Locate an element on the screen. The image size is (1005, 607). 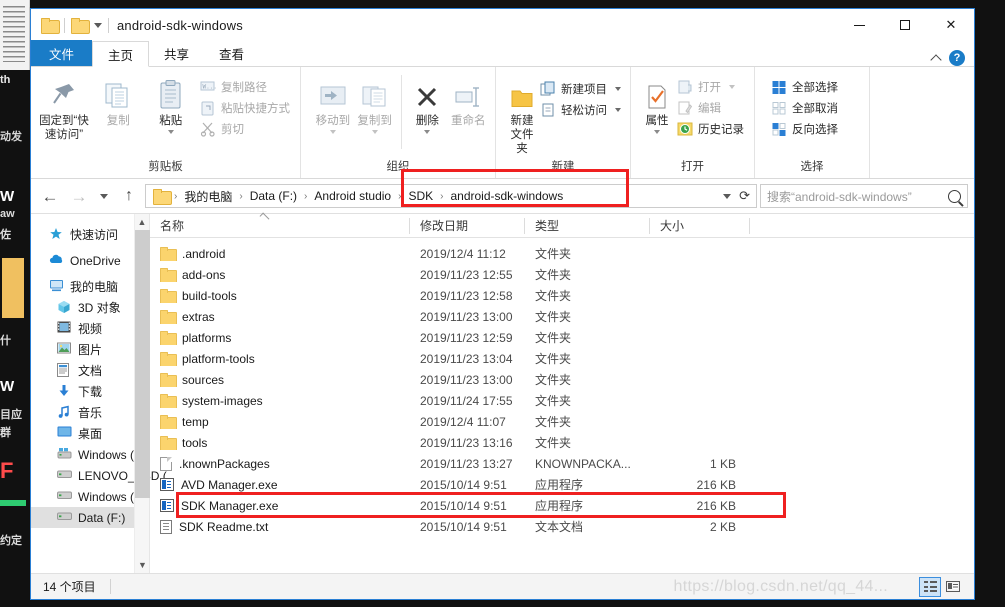
new-item-button: 新建项目 is located at coordinates (581, 89).